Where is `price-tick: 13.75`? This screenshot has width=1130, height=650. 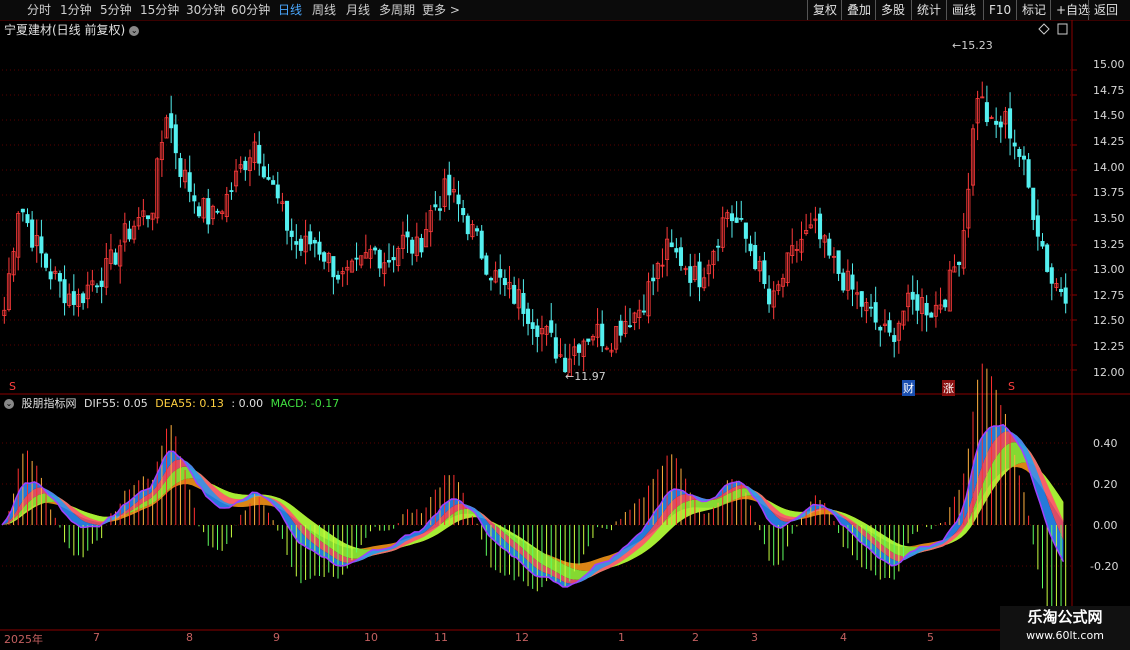
price-tick: 13.75 is located at coordinates (1109, 192).